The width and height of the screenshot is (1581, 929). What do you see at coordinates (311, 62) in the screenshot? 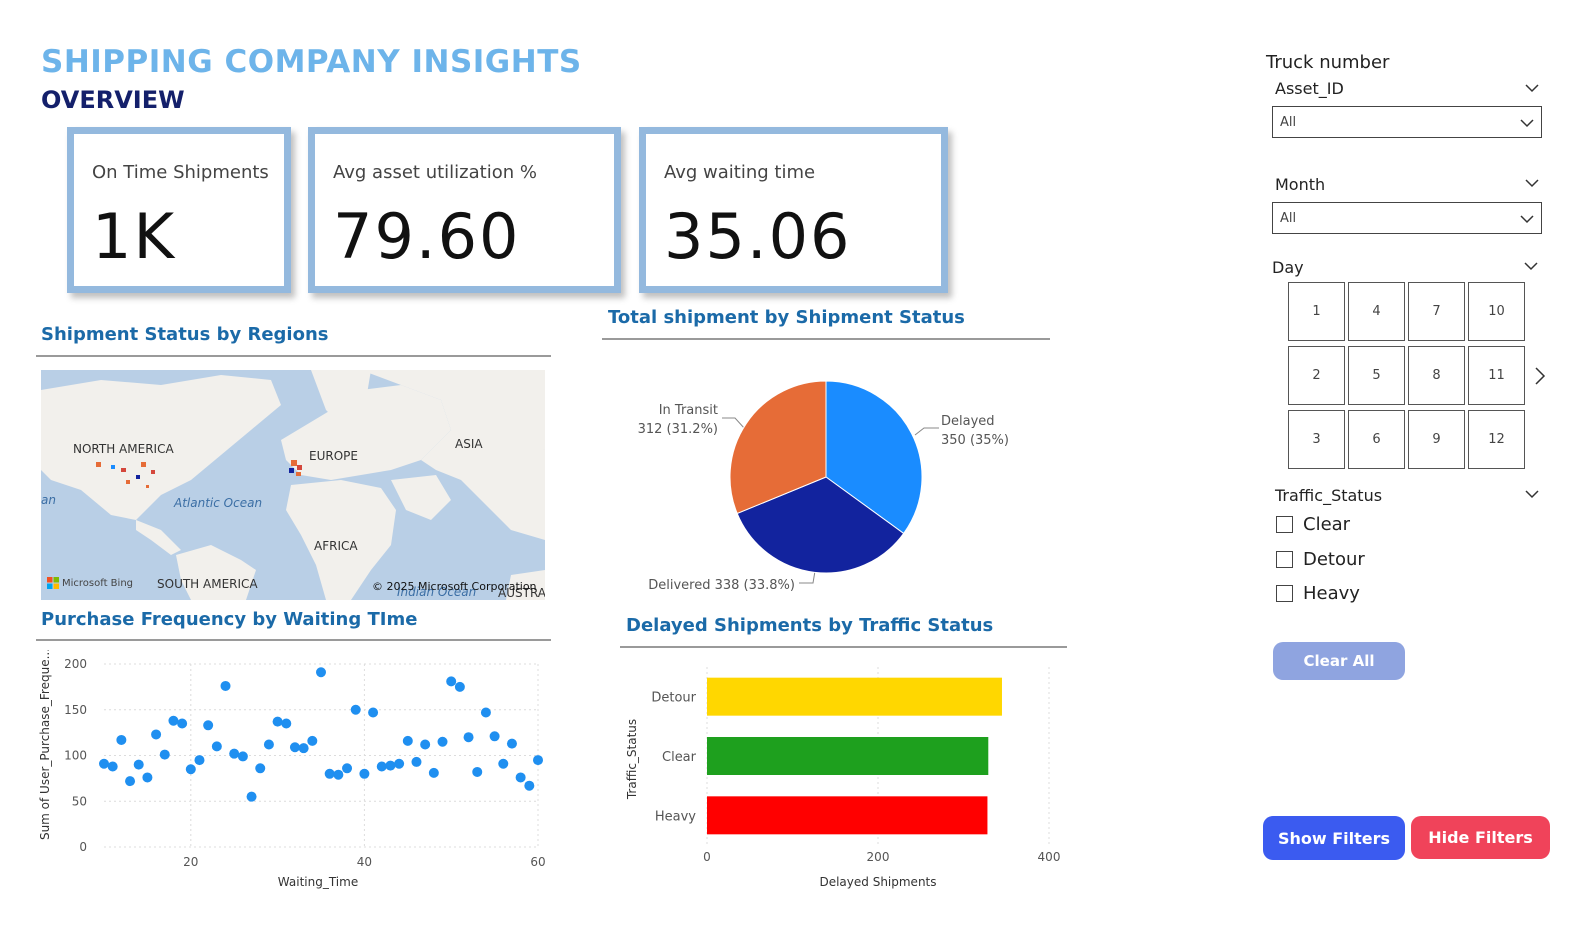
I see `dashboard-title: SHIPPING COMPANY INSIGHTS` at bounding box center [311, 62].